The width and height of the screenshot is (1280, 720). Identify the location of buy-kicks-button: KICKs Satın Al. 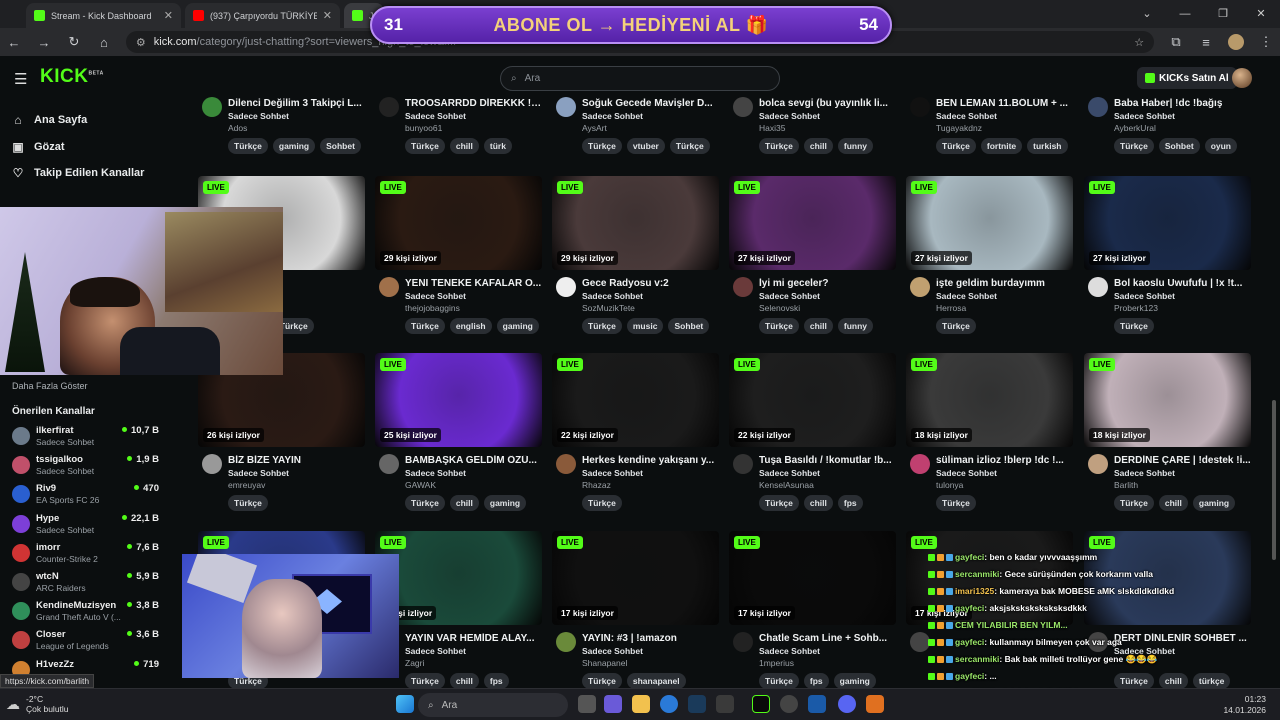
(1187, 78).